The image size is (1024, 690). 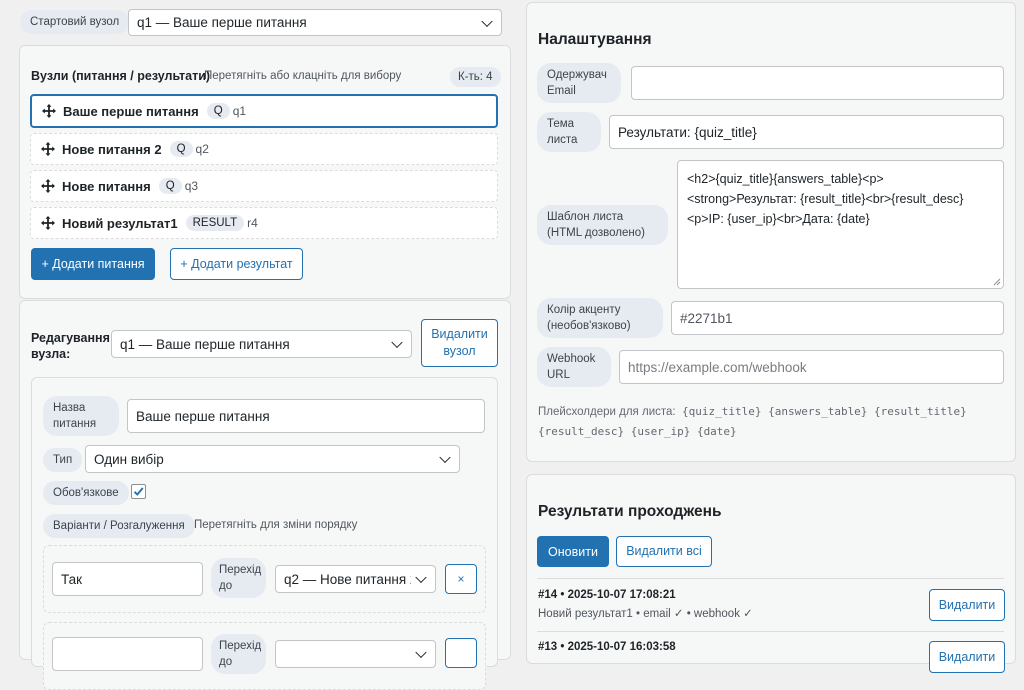 What do you see at coordinates (215, 223) in the screenshot?
I see `node-type-badge: RESULT` at bounding box center [215, 223].